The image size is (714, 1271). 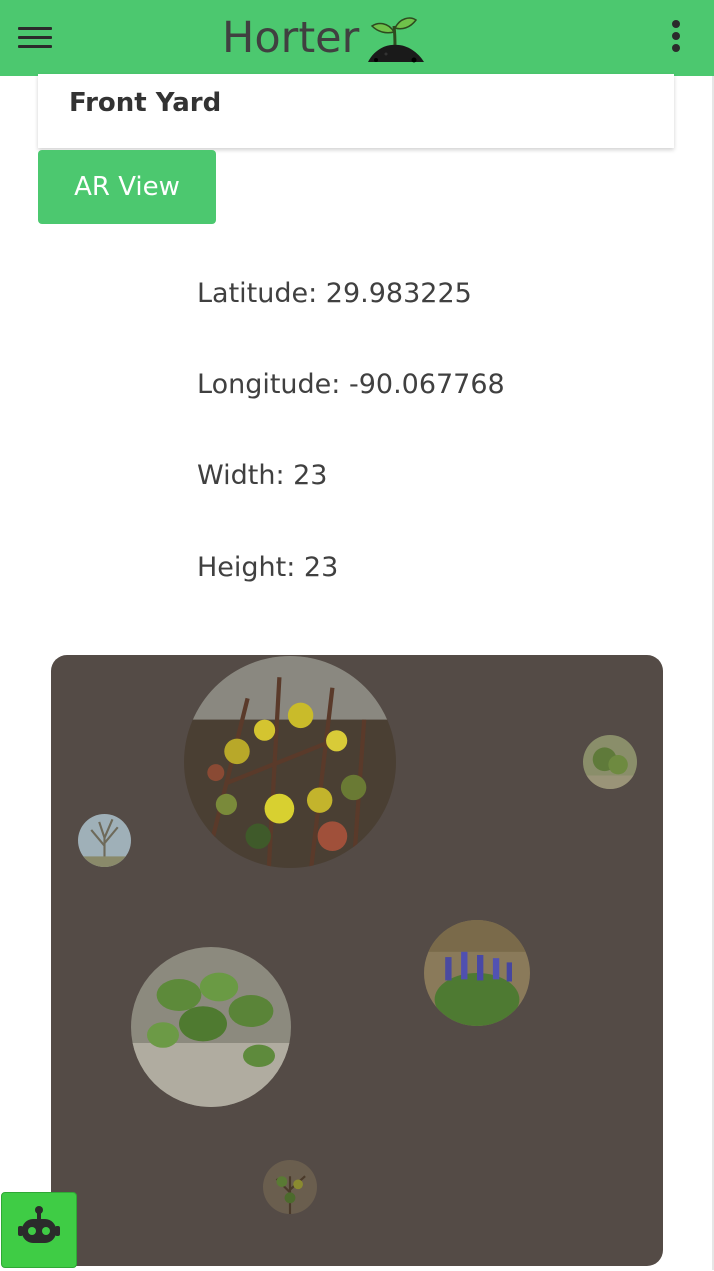 What do you see at coordinates (262, 475) in the screenshot?
I see `width-text: Width: 23` at bounding box center [262, 475].